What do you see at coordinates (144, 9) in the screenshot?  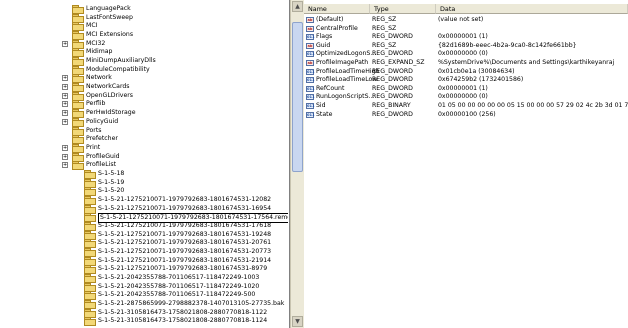 I see `tree-item: LanguagePack` at bounding box center [144, 9].